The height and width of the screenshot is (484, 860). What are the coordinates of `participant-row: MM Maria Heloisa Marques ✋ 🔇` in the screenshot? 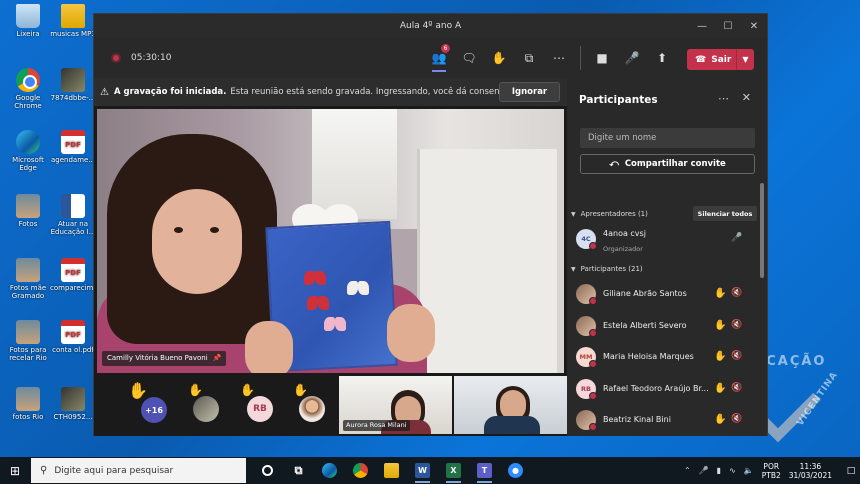 It's located at (662, 358).